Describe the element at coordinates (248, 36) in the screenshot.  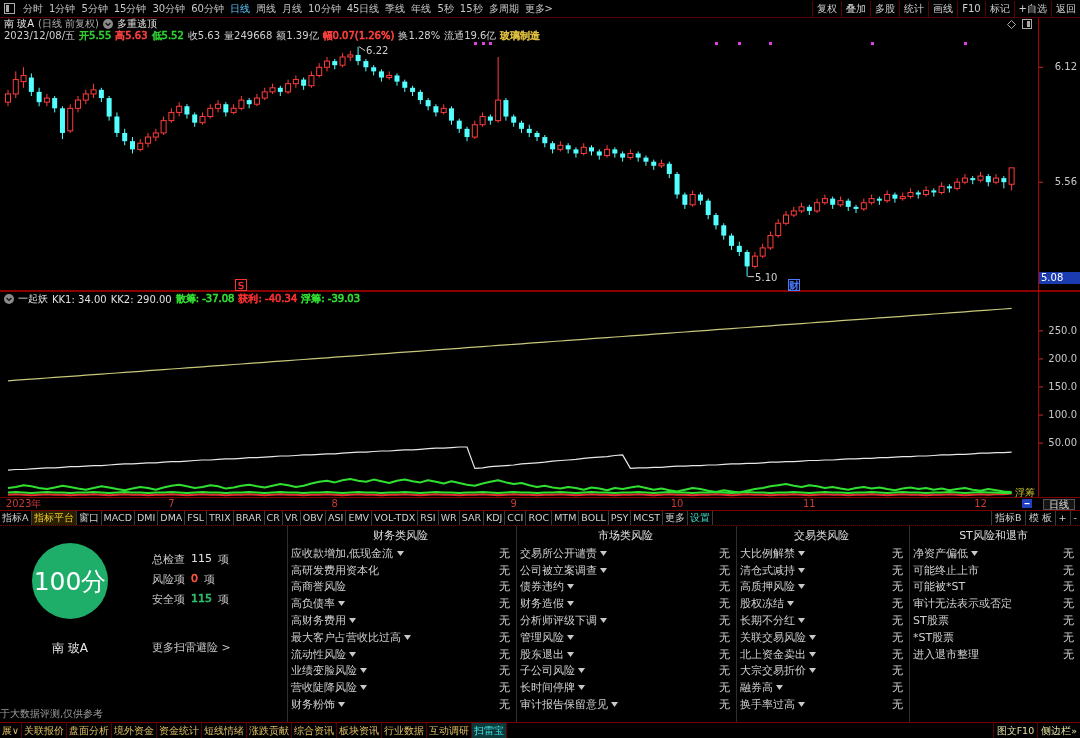
I see `quote-field: 量249668` at that location.